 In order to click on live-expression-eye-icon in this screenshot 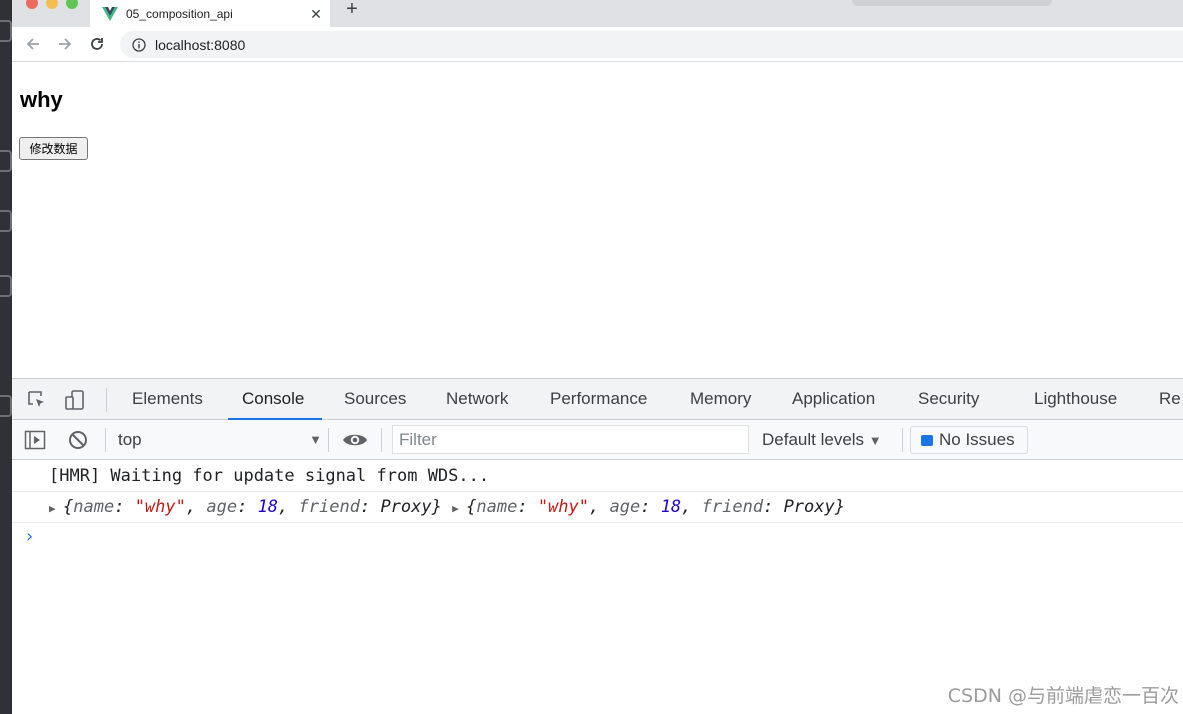, I will do `click(355, 440)`.